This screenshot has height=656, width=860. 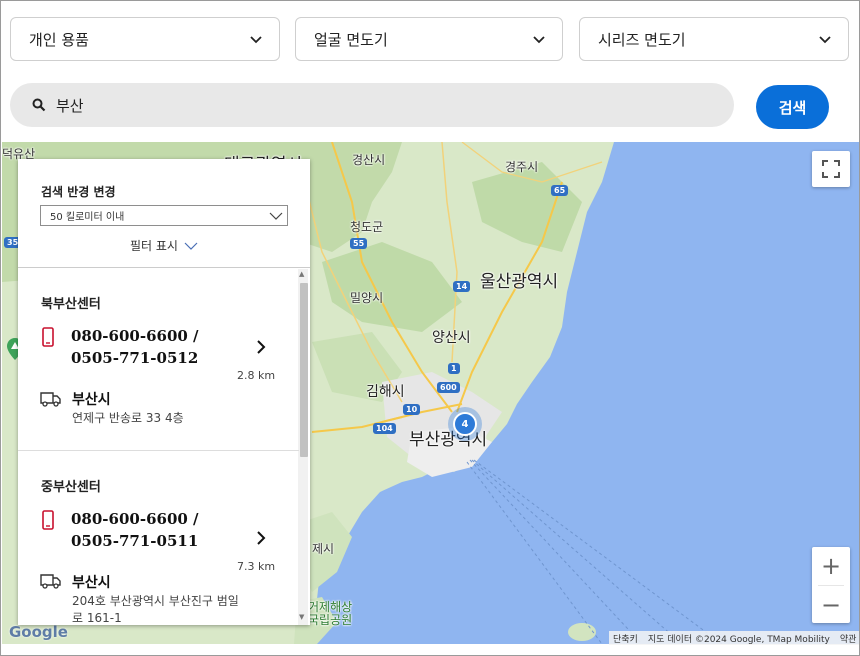 What do you see at coordinates (256, 566) in the screenshot?
I see `center-distance: 7.3 km` at bounding box center [256, 566].